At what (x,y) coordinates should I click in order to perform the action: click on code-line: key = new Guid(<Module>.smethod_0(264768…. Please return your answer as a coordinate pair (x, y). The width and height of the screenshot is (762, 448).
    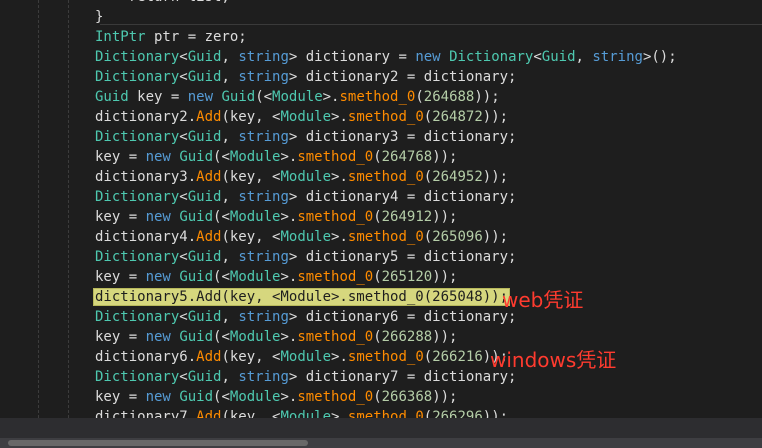
    Looking at the image, I should click on (386, 157).